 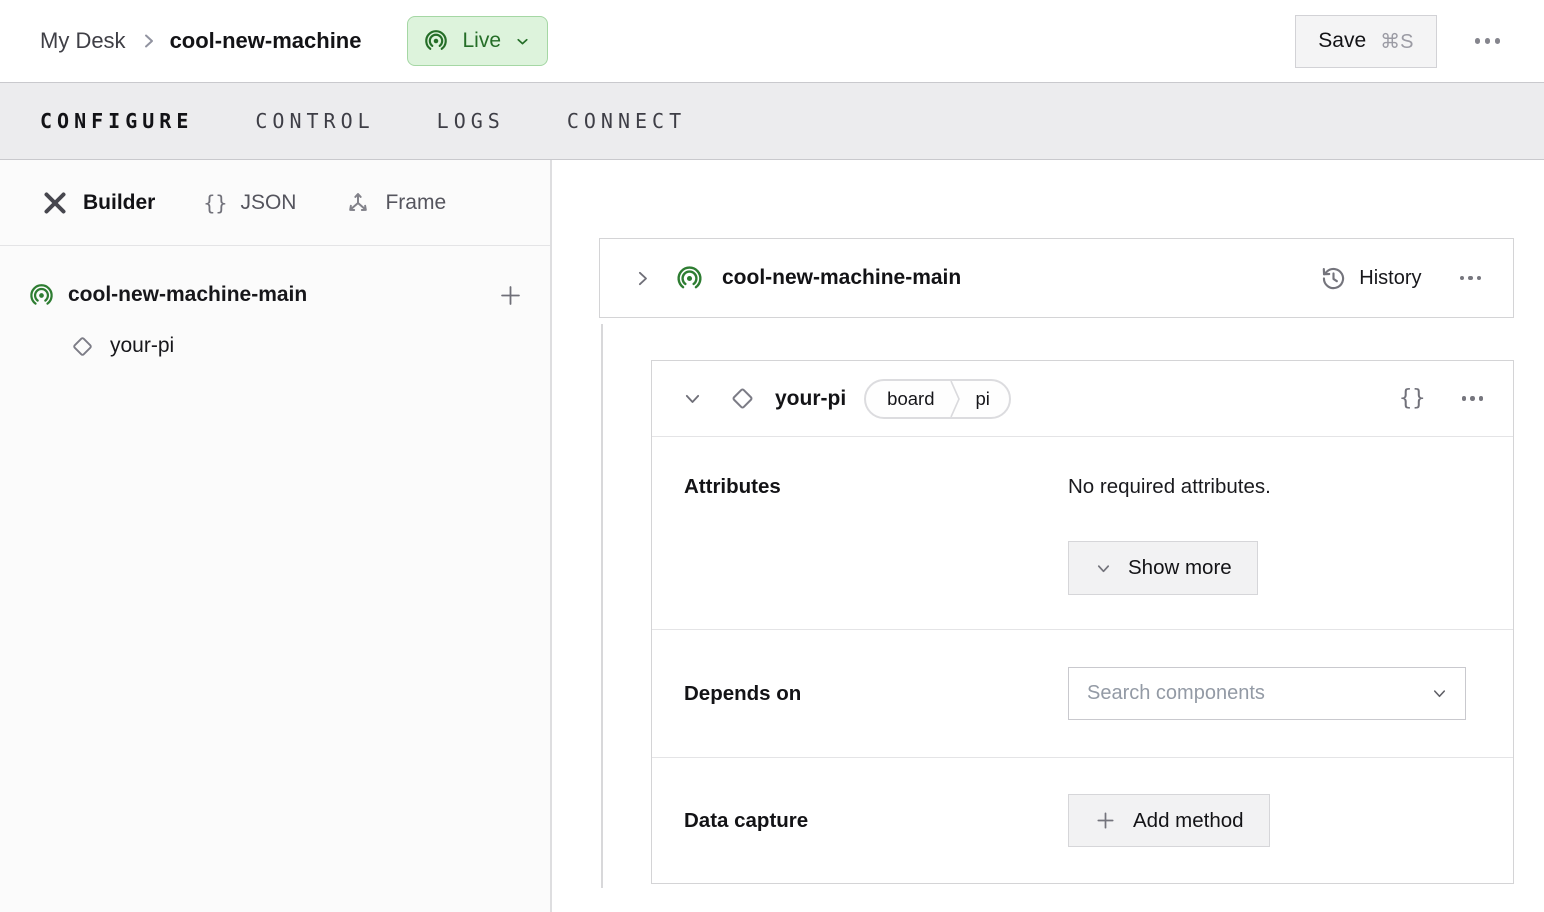 I want to click on add-method-label: Add method, so click(x=1188, y=820).